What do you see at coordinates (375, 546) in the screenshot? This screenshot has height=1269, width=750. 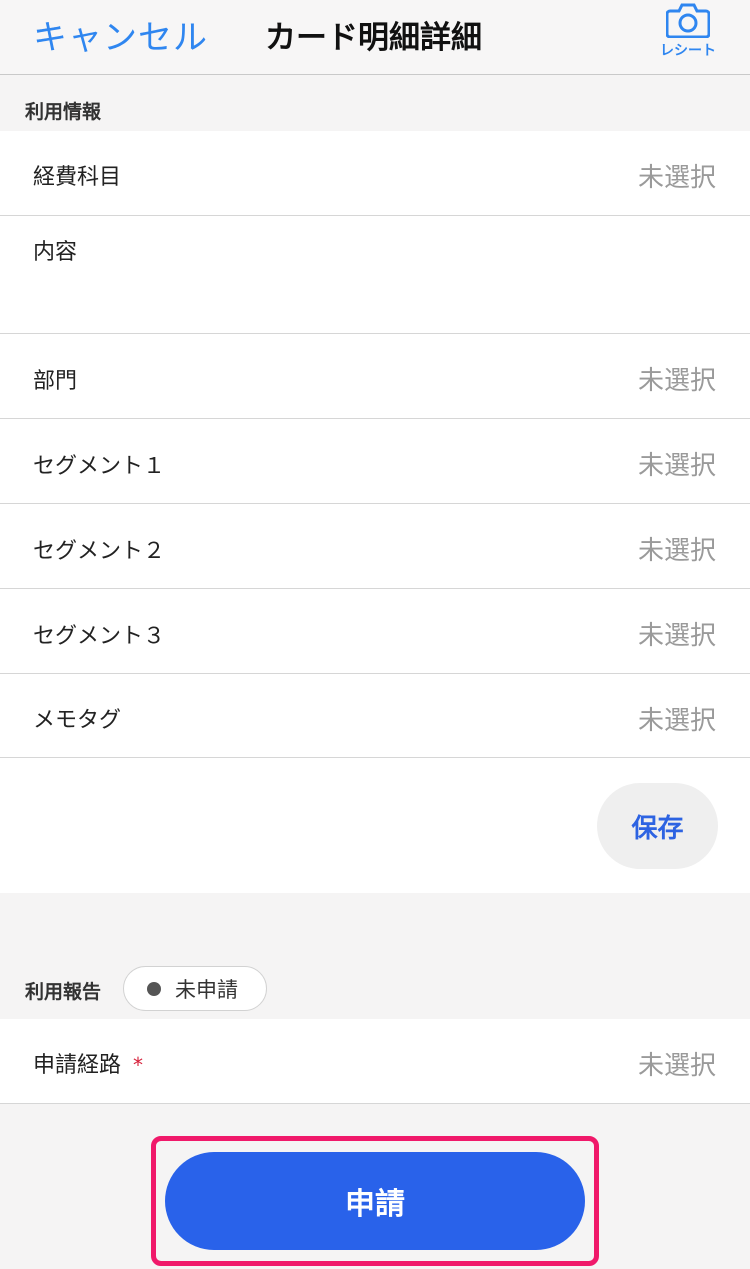 I see `segment2-row: セグメント２ 未選択` at bounding box center [375, 546].